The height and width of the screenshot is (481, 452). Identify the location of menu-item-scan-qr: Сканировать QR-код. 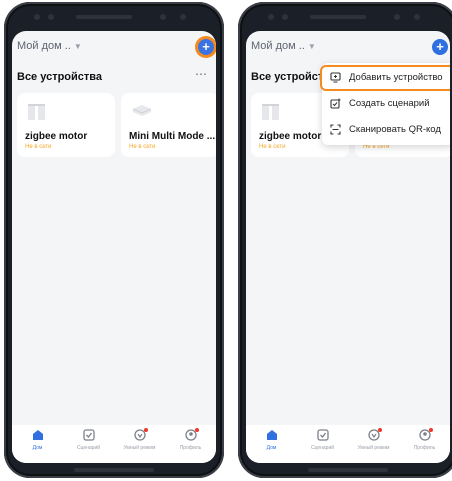
(386, 130).